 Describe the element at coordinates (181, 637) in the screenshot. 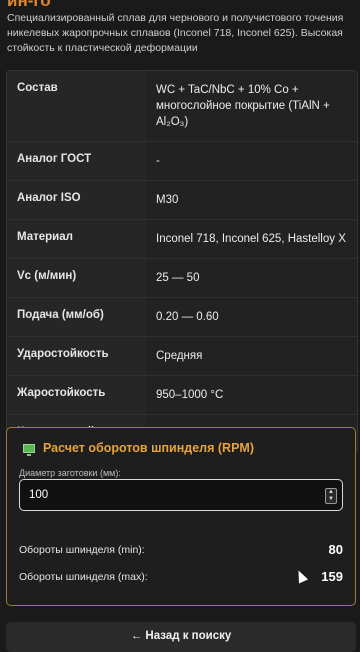

I see `back-to-search-button: ← Назад к поиску` at that location.